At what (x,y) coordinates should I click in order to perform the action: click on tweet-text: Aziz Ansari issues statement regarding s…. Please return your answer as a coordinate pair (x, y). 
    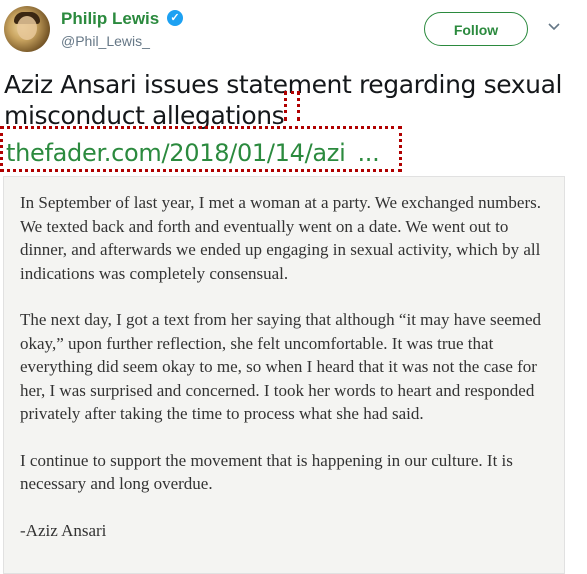
    Looking at the image, I should click on (294, 100).